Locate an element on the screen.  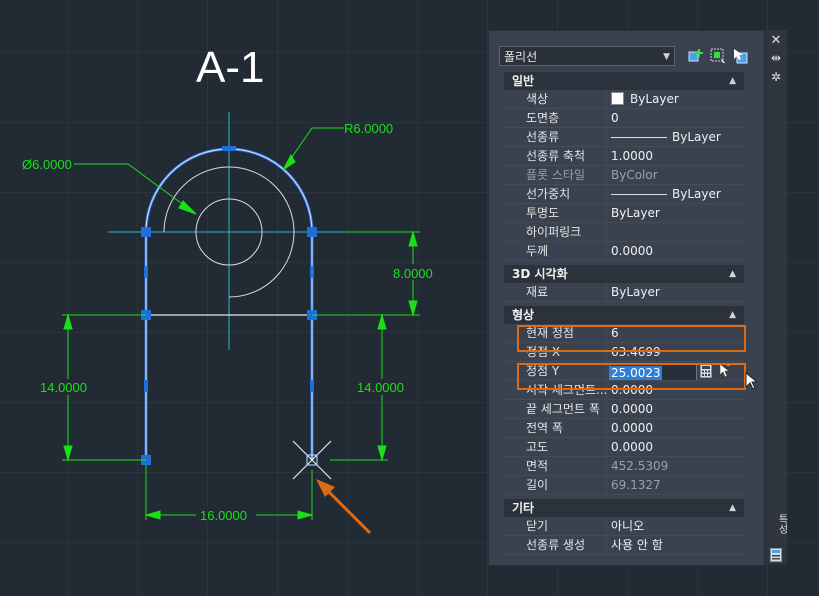
chevron-down-icon: ▼ is located at coordinates (666, 57).